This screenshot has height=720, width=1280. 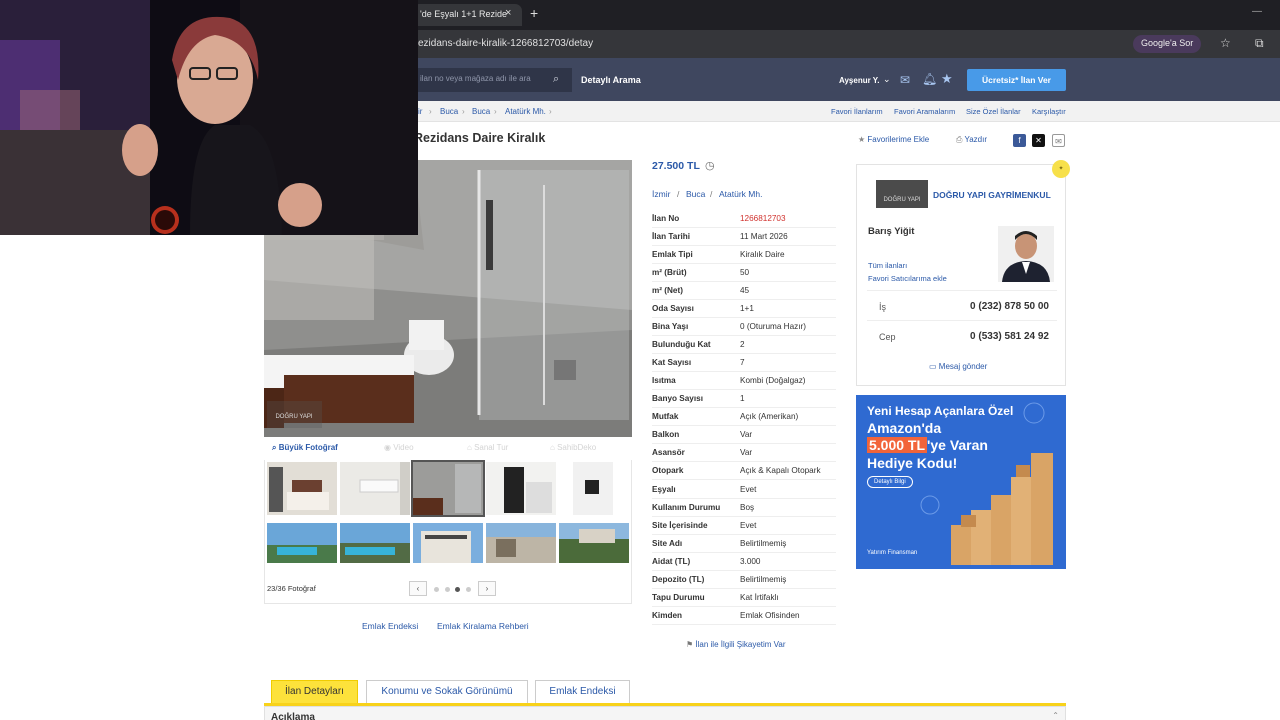 I want to click on pager-dot-active, so click(x=457, y=589).